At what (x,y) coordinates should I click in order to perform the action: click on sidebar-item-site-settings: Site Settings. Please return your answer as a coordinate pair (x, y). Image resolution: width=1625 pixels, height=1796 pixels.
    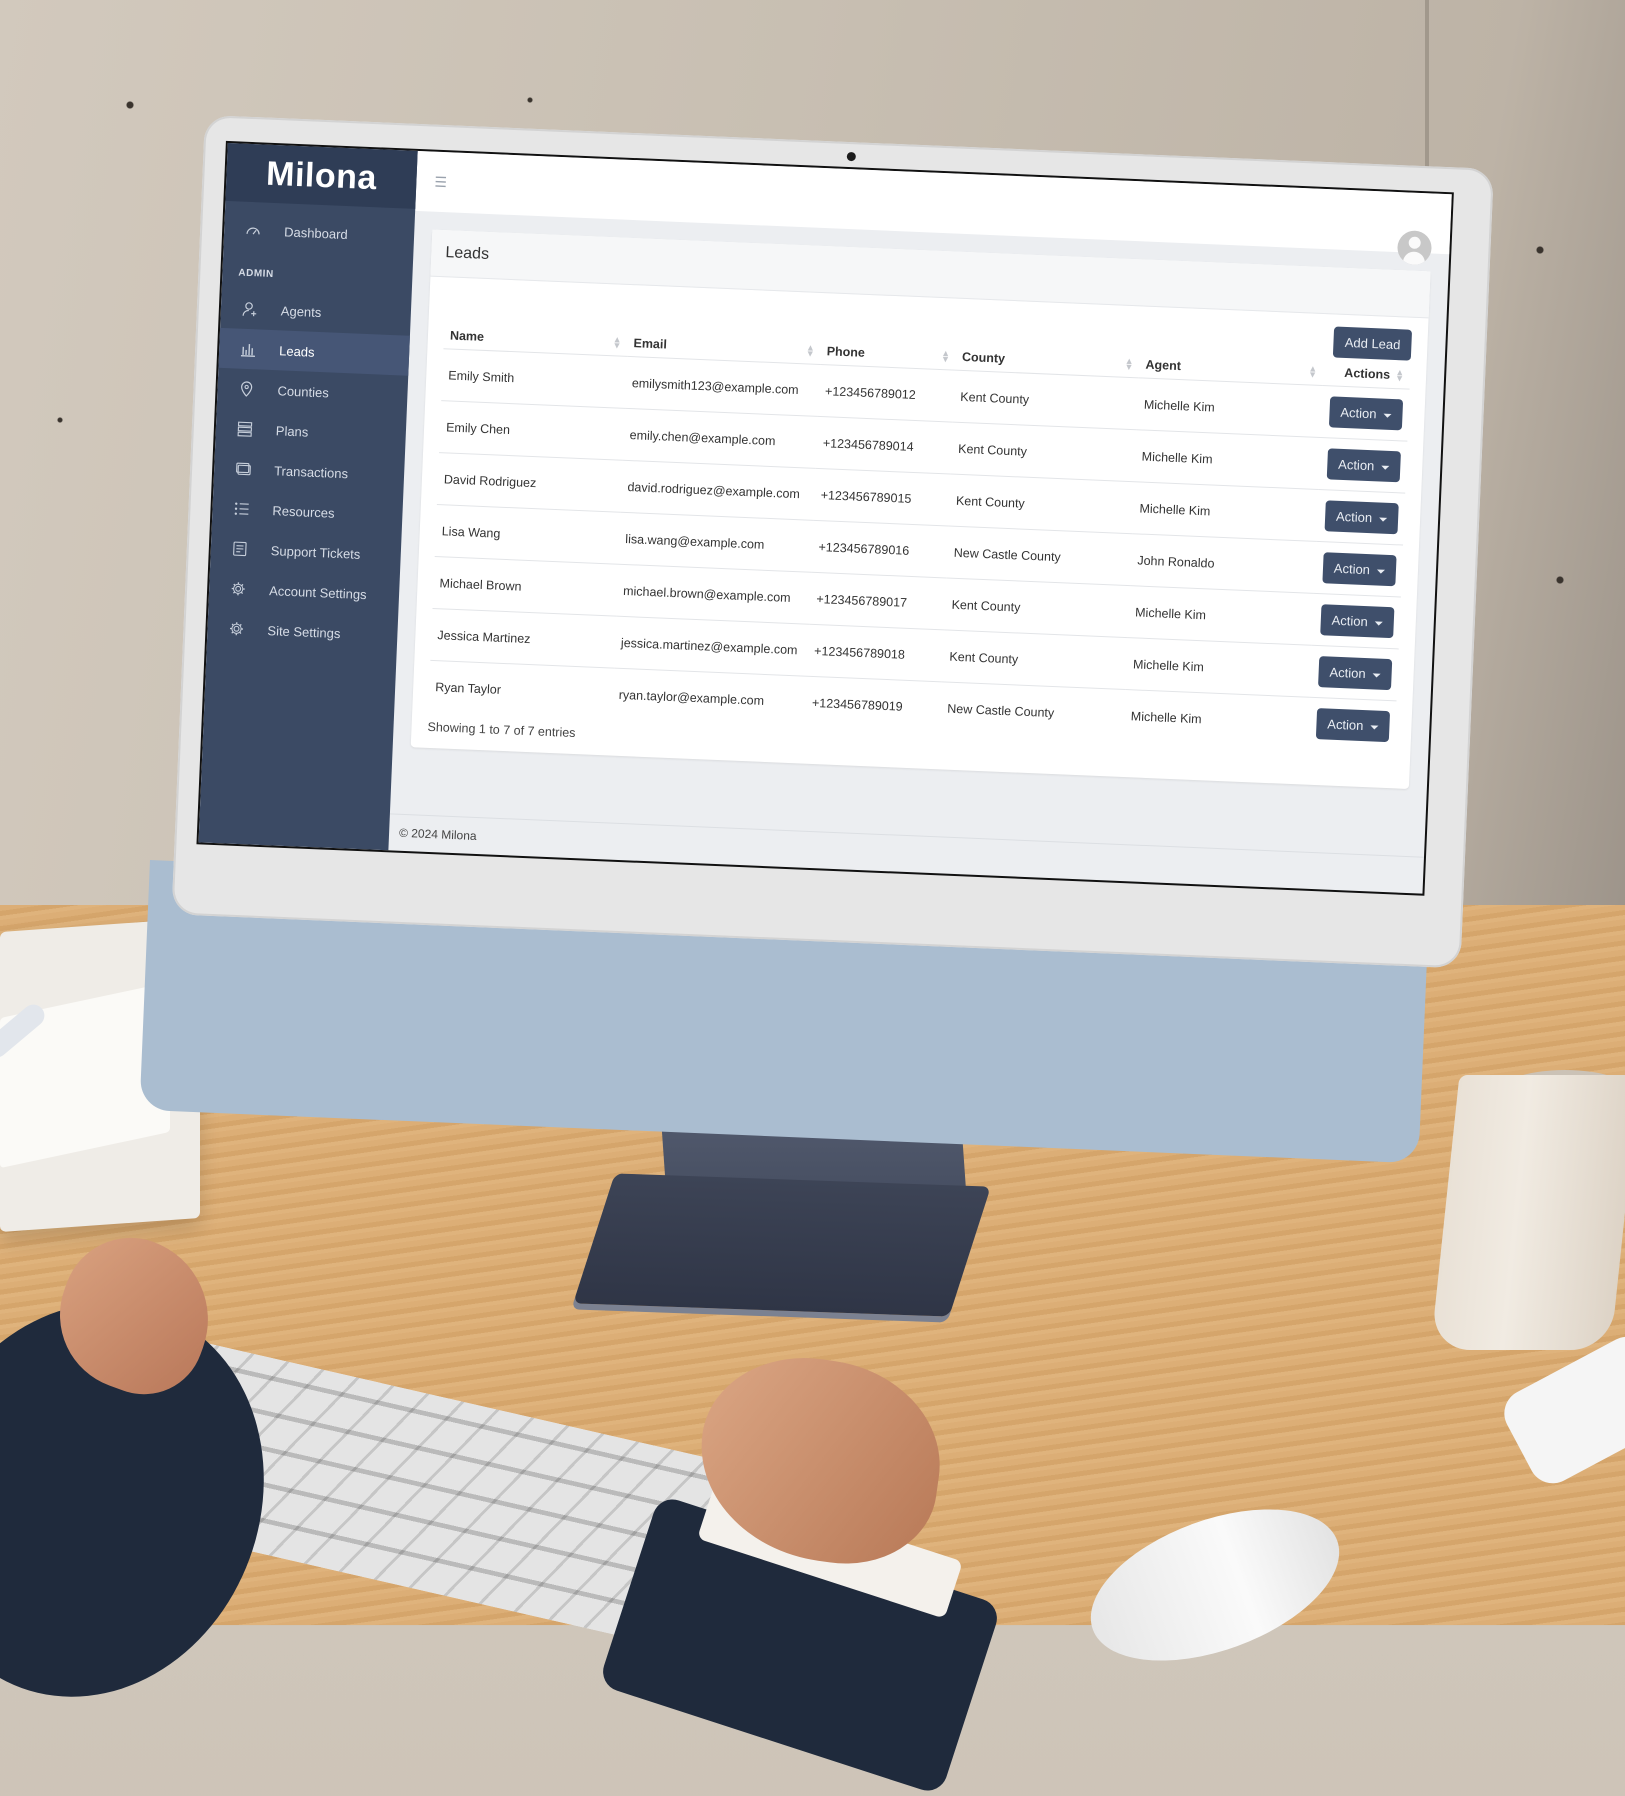
    Looking at the image, I should click on (303, 632).